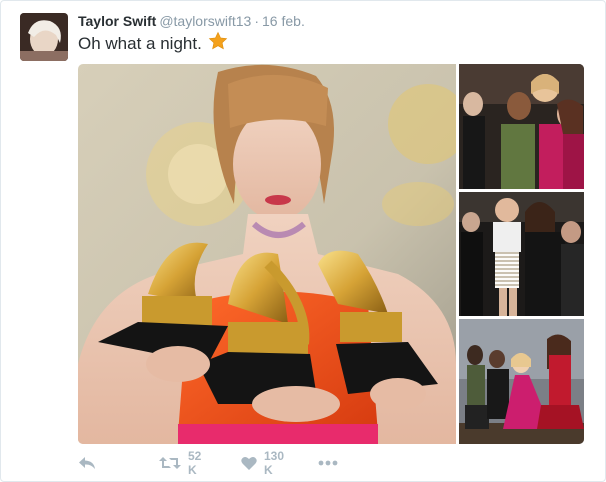 The width and height of the screenshot is (606, 482). I want to click on reply-icon, so click(87, 463).